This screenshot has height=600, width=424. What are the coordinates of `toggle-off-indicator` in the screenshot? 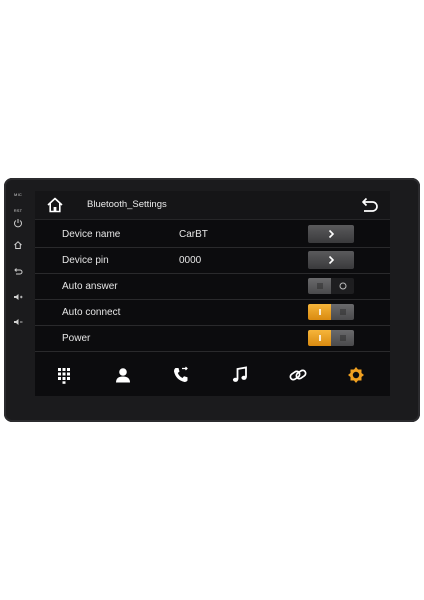 It's located at (342, 286).